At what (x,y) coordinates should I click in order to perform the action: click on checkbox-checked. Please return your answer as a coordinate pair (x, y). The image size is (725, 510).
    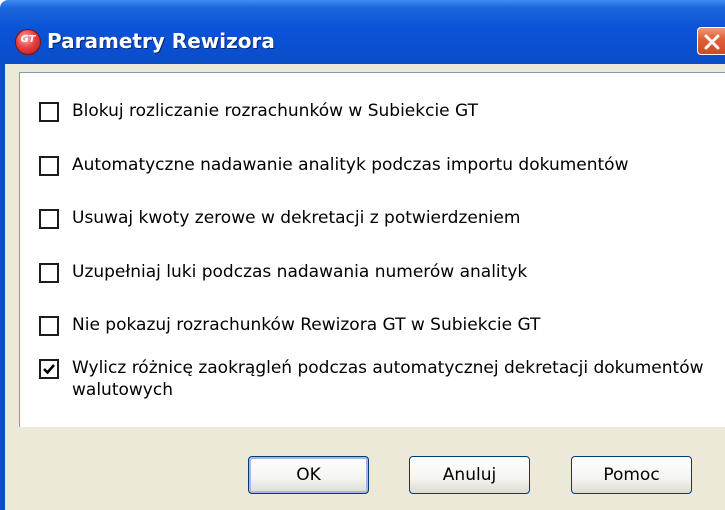
    Looking at the image, I should click on (49, 369).